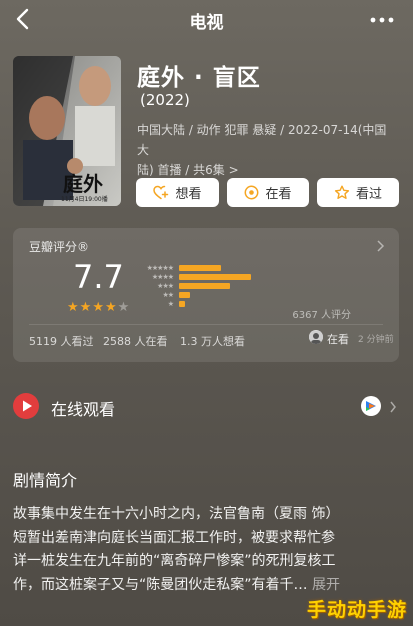 The image size is (413, 626). I want to click on avatar, so click(316, 337).